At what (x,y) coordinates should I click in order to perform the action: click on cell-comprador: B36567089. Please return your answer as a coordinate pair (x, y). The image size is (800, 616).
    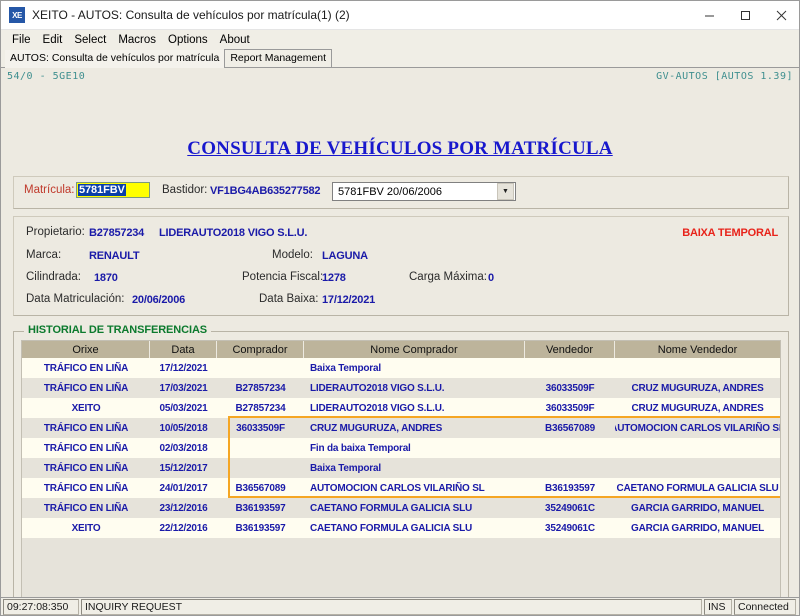
    Looking at the image, I should click on (260, 488).